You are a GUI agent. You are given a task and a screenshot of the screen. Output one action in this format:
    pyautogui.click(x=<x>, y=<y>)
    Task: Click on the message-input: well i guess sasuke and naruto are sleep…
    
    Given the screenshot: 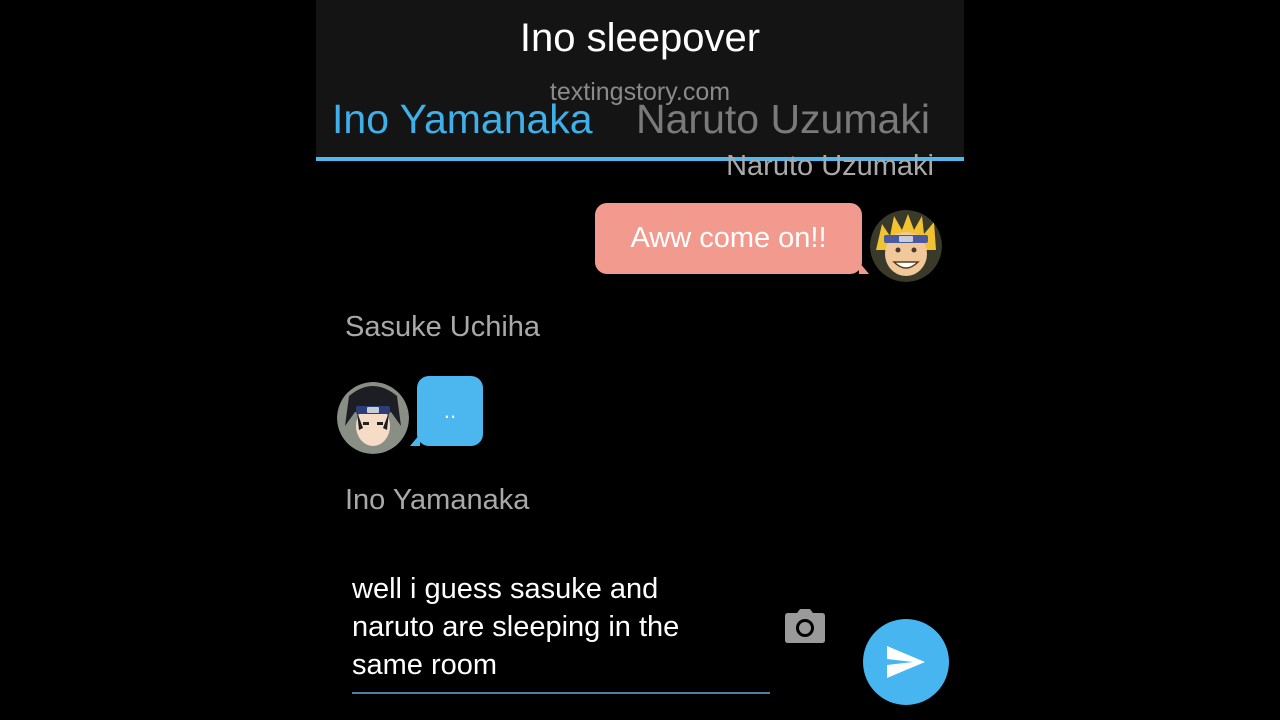 What is the action you would take?
    pyautogui.click(x=561, y=632)
    